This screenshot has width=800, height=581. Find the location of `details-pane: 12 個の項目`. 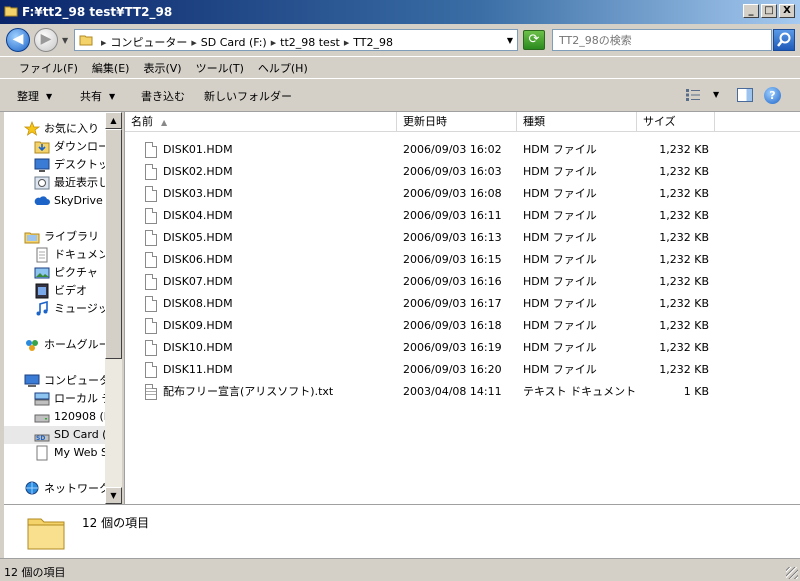

details-pane: 12 個の項目 is located at coordinates (402, 531).